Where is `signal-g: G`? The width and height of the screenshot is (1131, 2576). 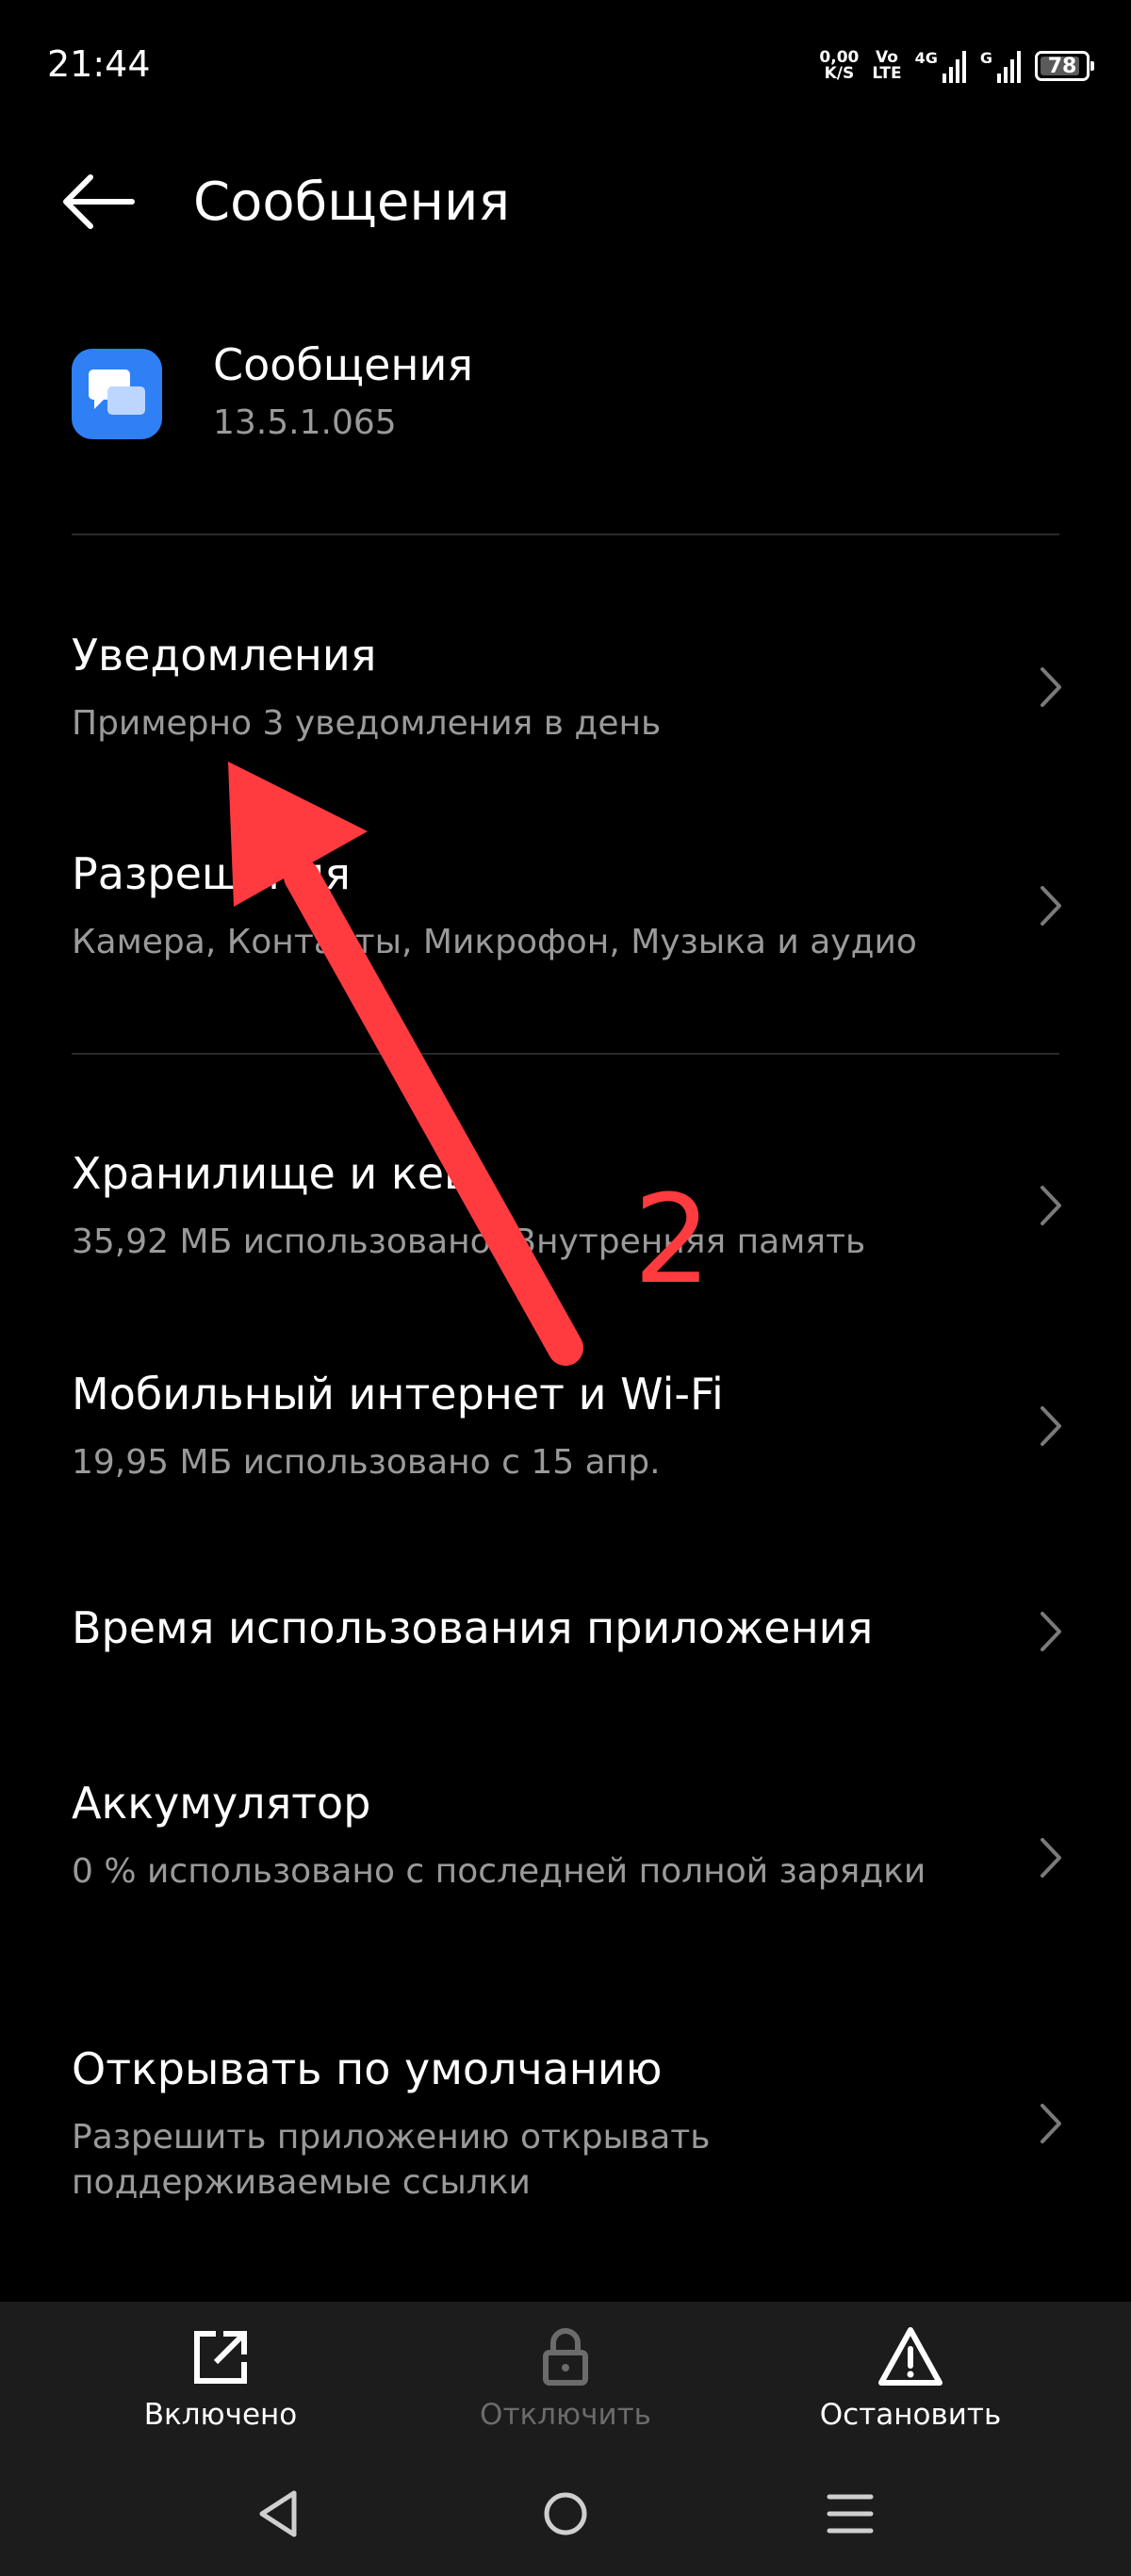
signal-g: G is located at coordinates (1001, 66).